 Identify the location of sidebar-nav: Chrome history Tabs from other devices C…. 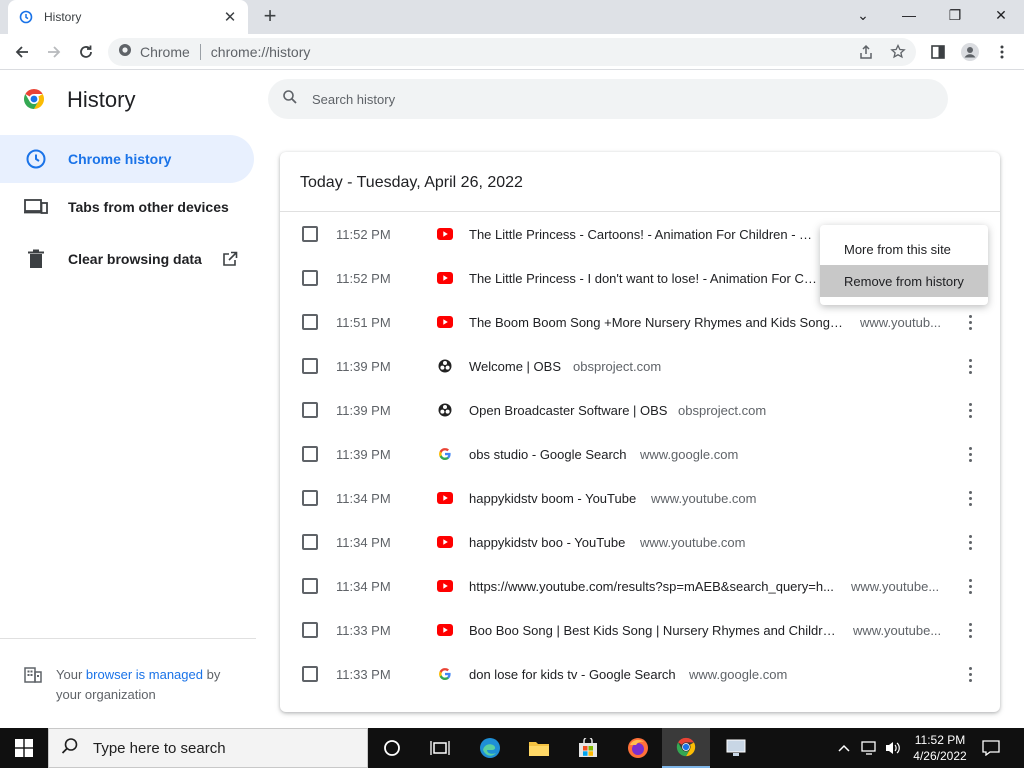
(128, 209).